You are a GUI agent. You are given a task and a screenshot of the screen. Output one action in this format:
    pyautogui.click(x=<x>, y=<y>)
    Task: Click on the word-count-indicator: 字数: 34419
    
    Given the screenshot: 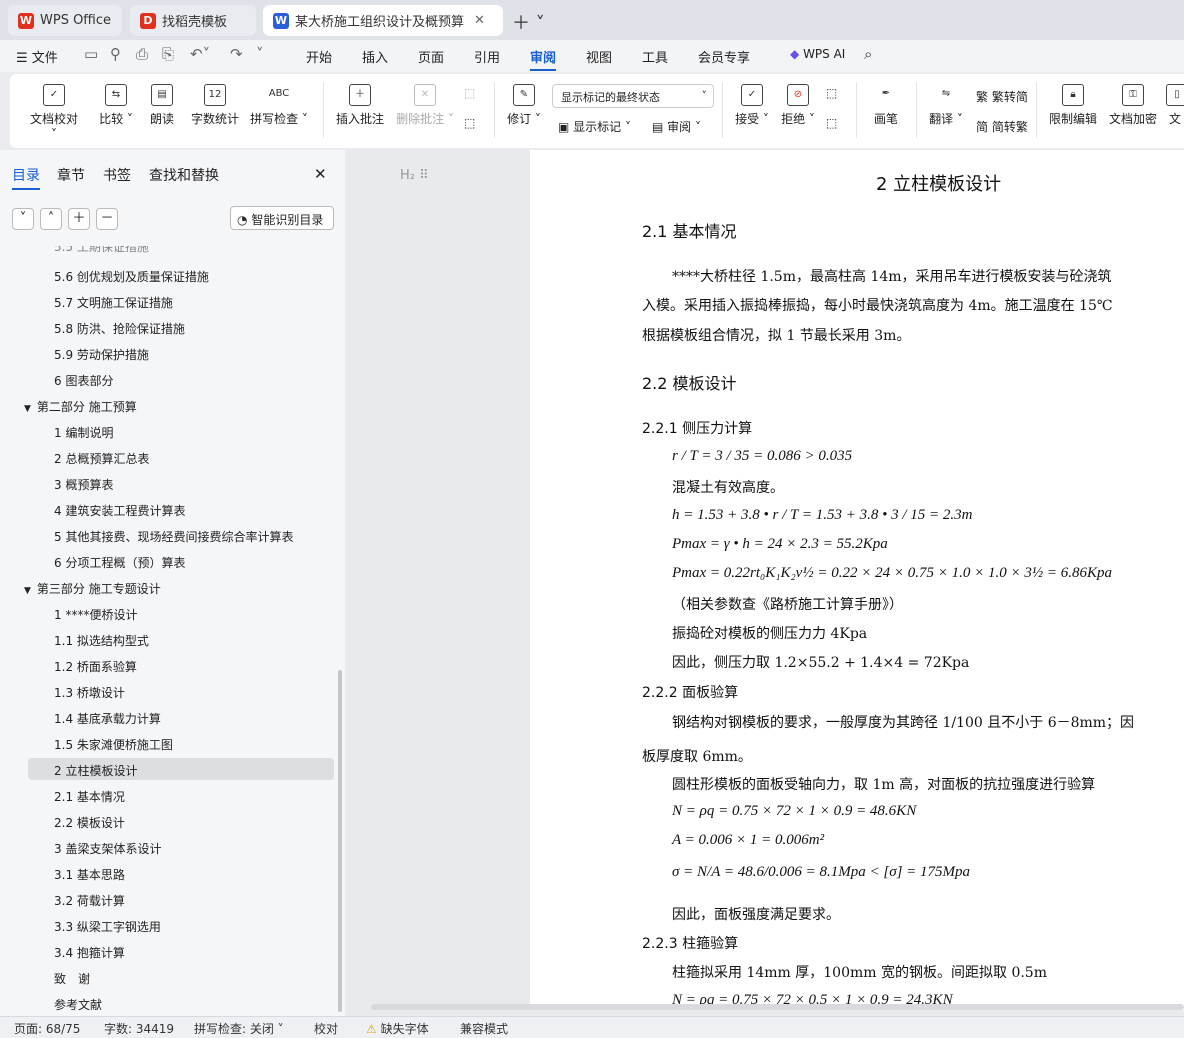 What is the action you would take?
    pyautogui.click(x=139, y=1028)
    